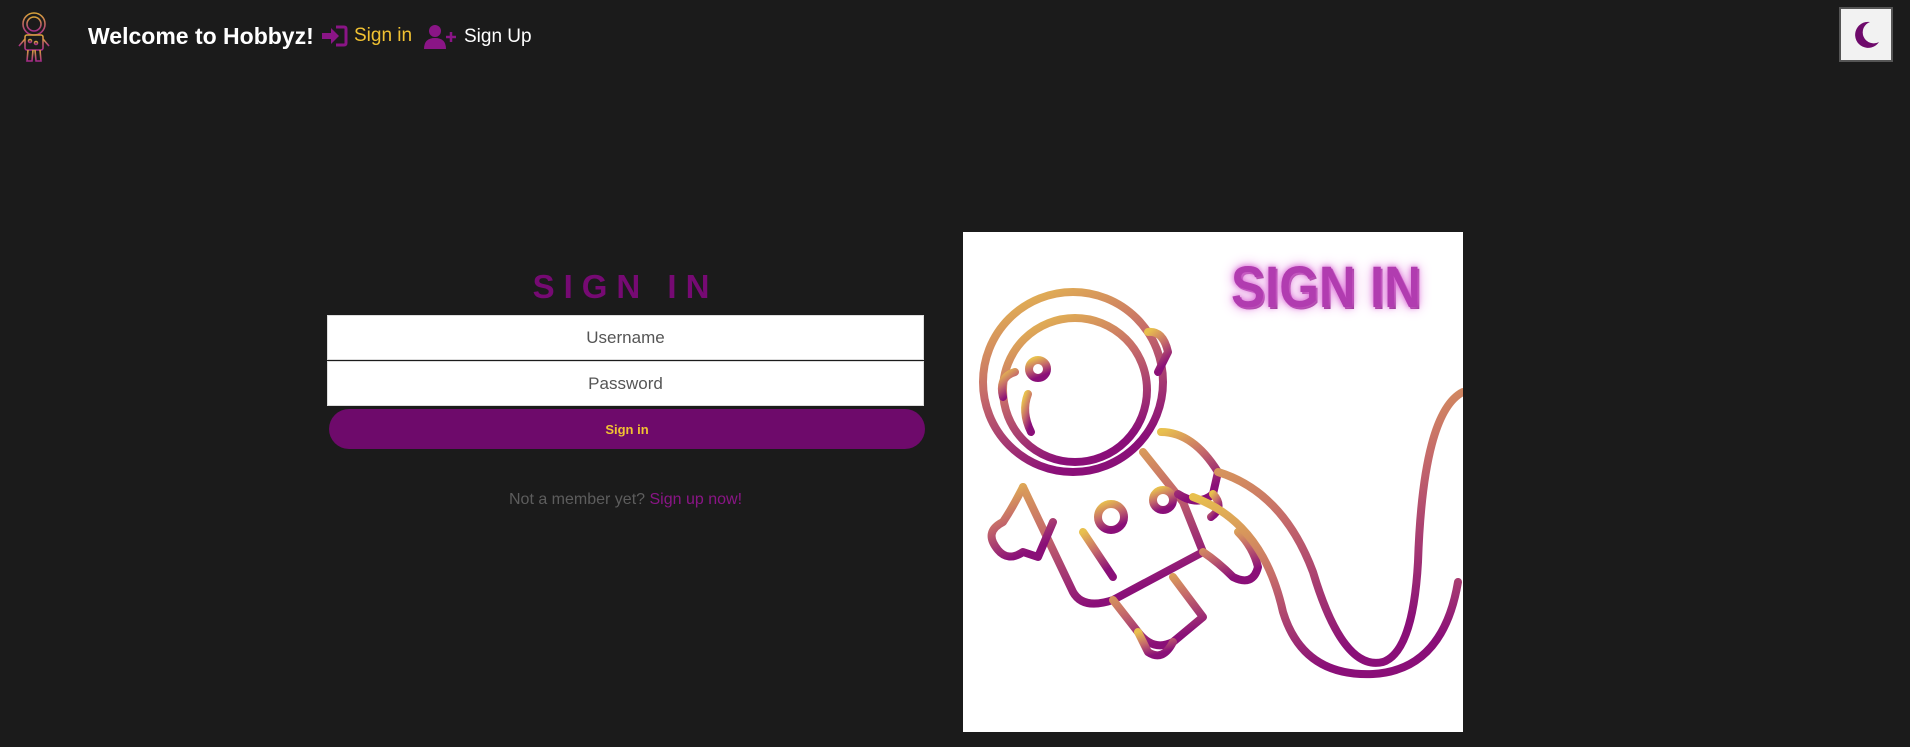 The image size is (1910, 747). I want to click on nav-sign-up-link: Sign Up, so click(478, 37).